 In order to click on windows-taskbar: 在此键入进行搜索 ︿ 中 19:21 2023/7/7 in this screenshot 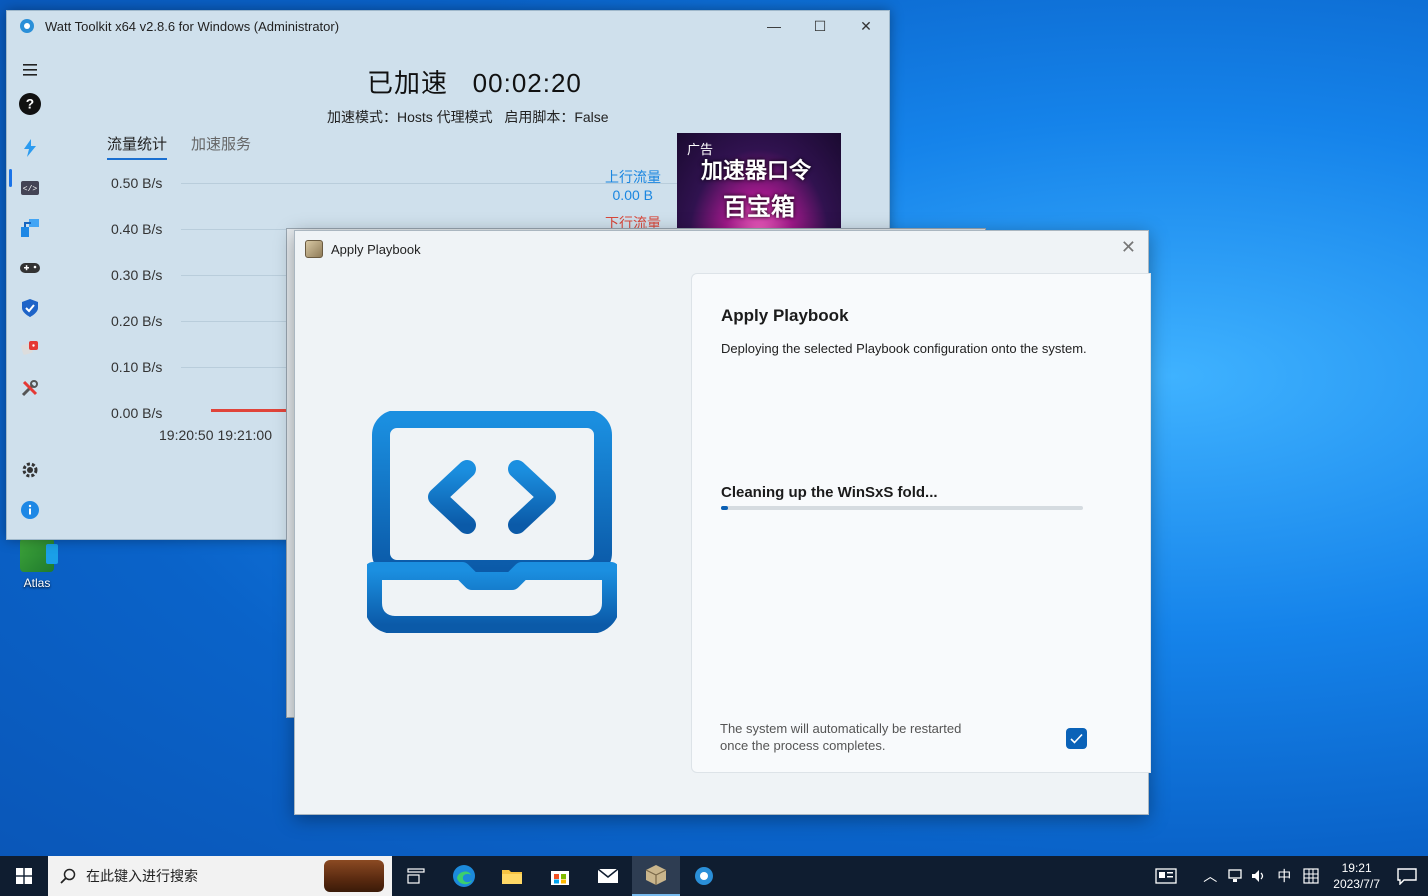, I will do `click(714, 876)`.